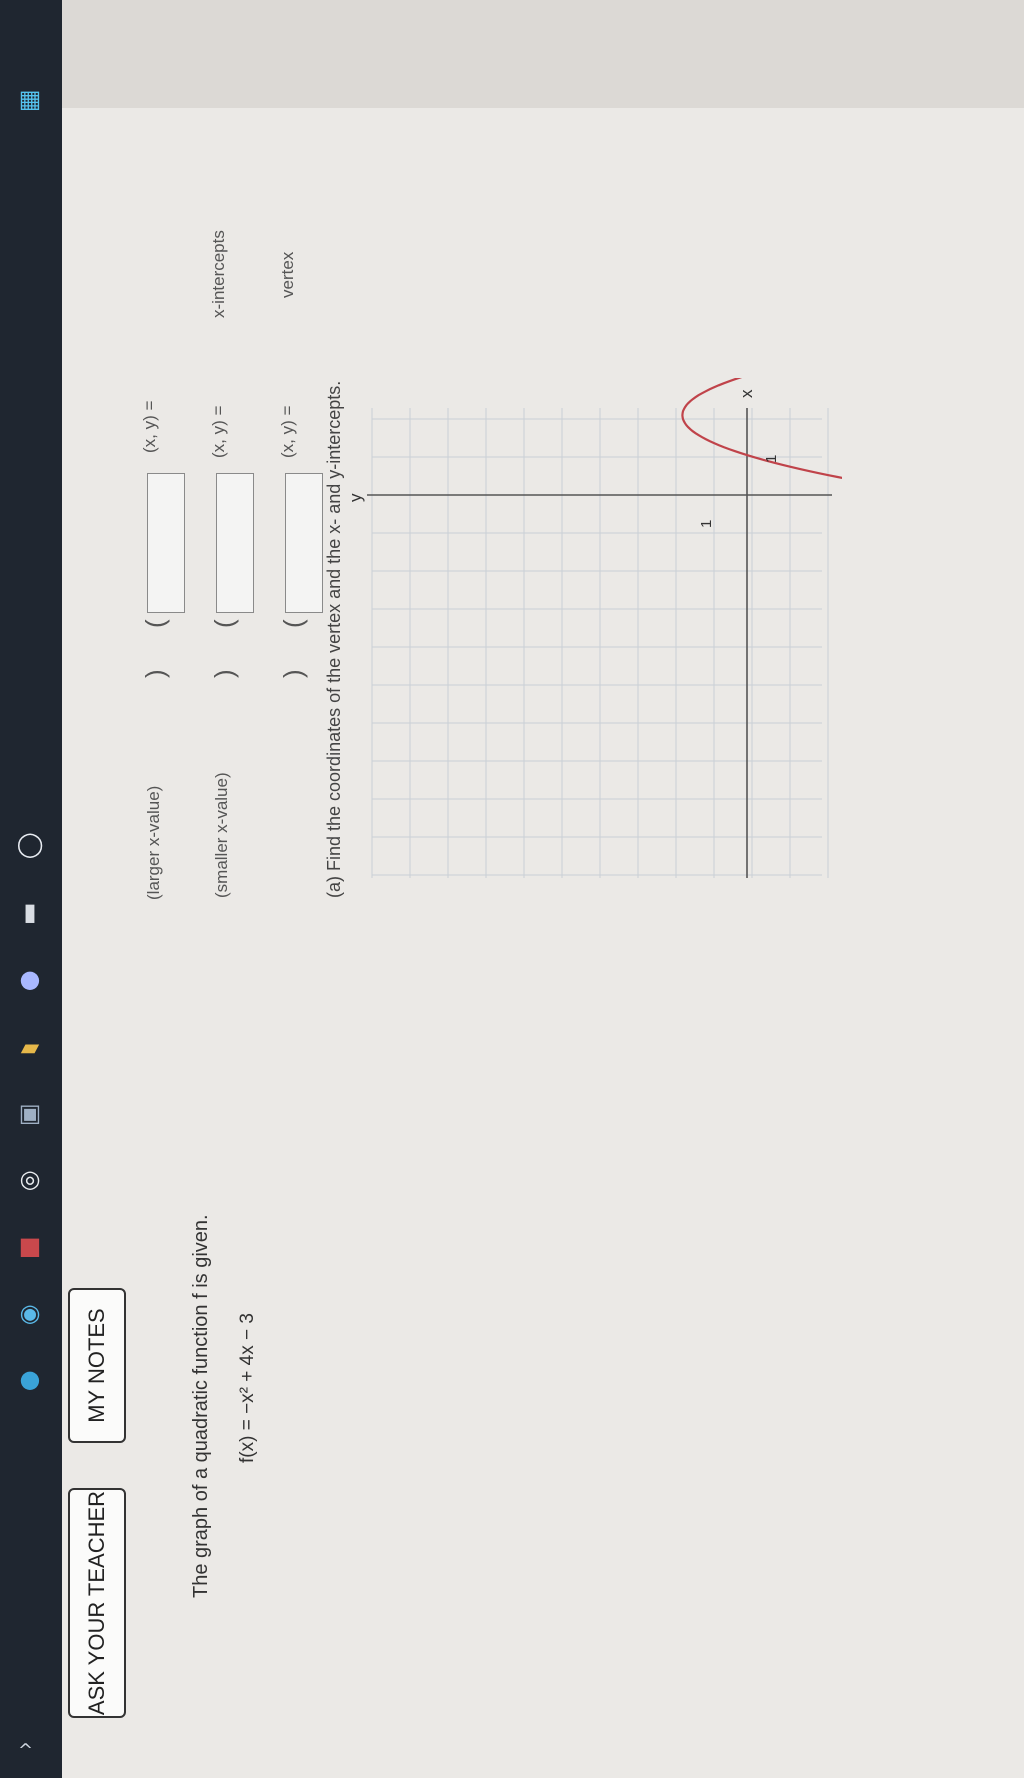  What do you see at coordinates (287, 274) in the screenshot?
I see `vertex-label: vertex` at bounding box center [287, 274].